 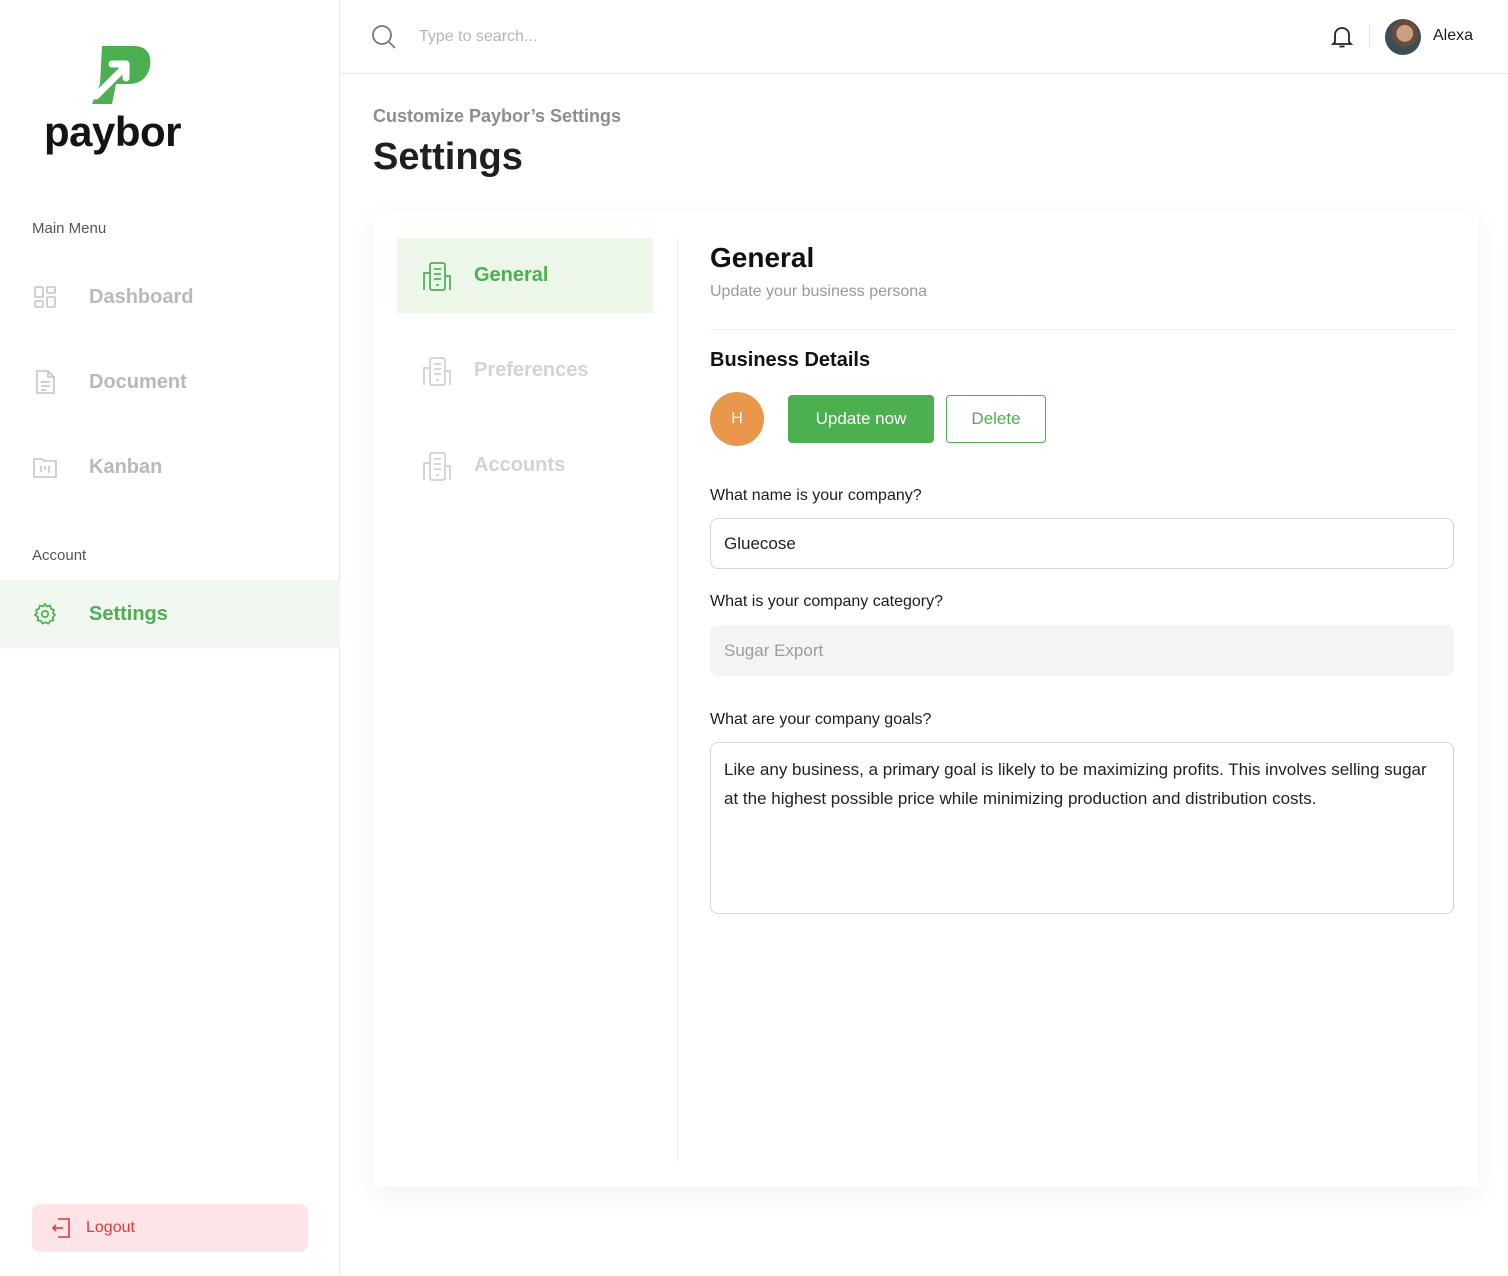 What do you see at coordinates (69, 228) in the screenshot?
I see `main-menu-label: Main Menu` at bounding box center [69, 228].